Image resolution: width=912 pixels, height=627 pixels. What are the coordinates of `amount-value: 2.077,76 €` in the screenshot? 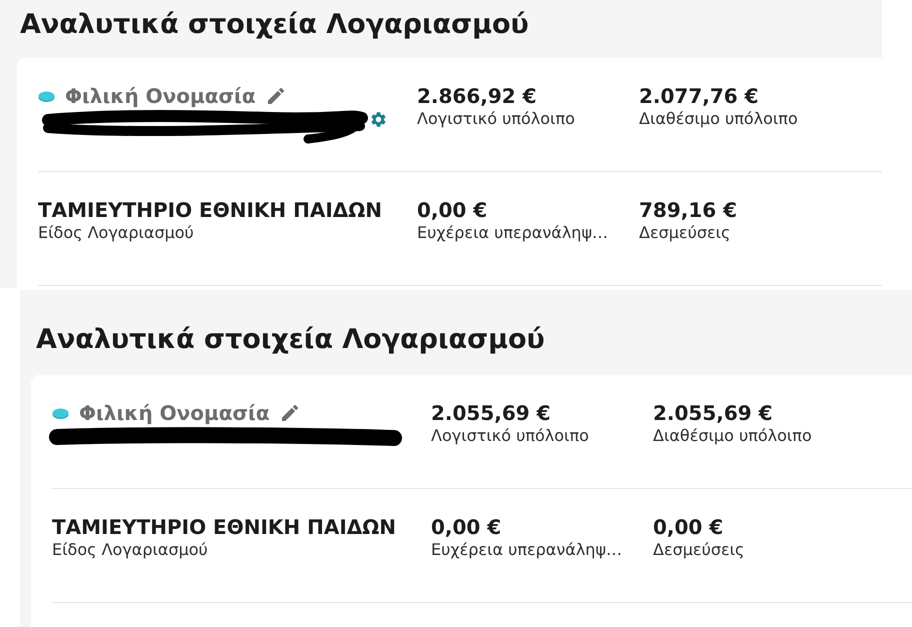 It's located at (699, 96).